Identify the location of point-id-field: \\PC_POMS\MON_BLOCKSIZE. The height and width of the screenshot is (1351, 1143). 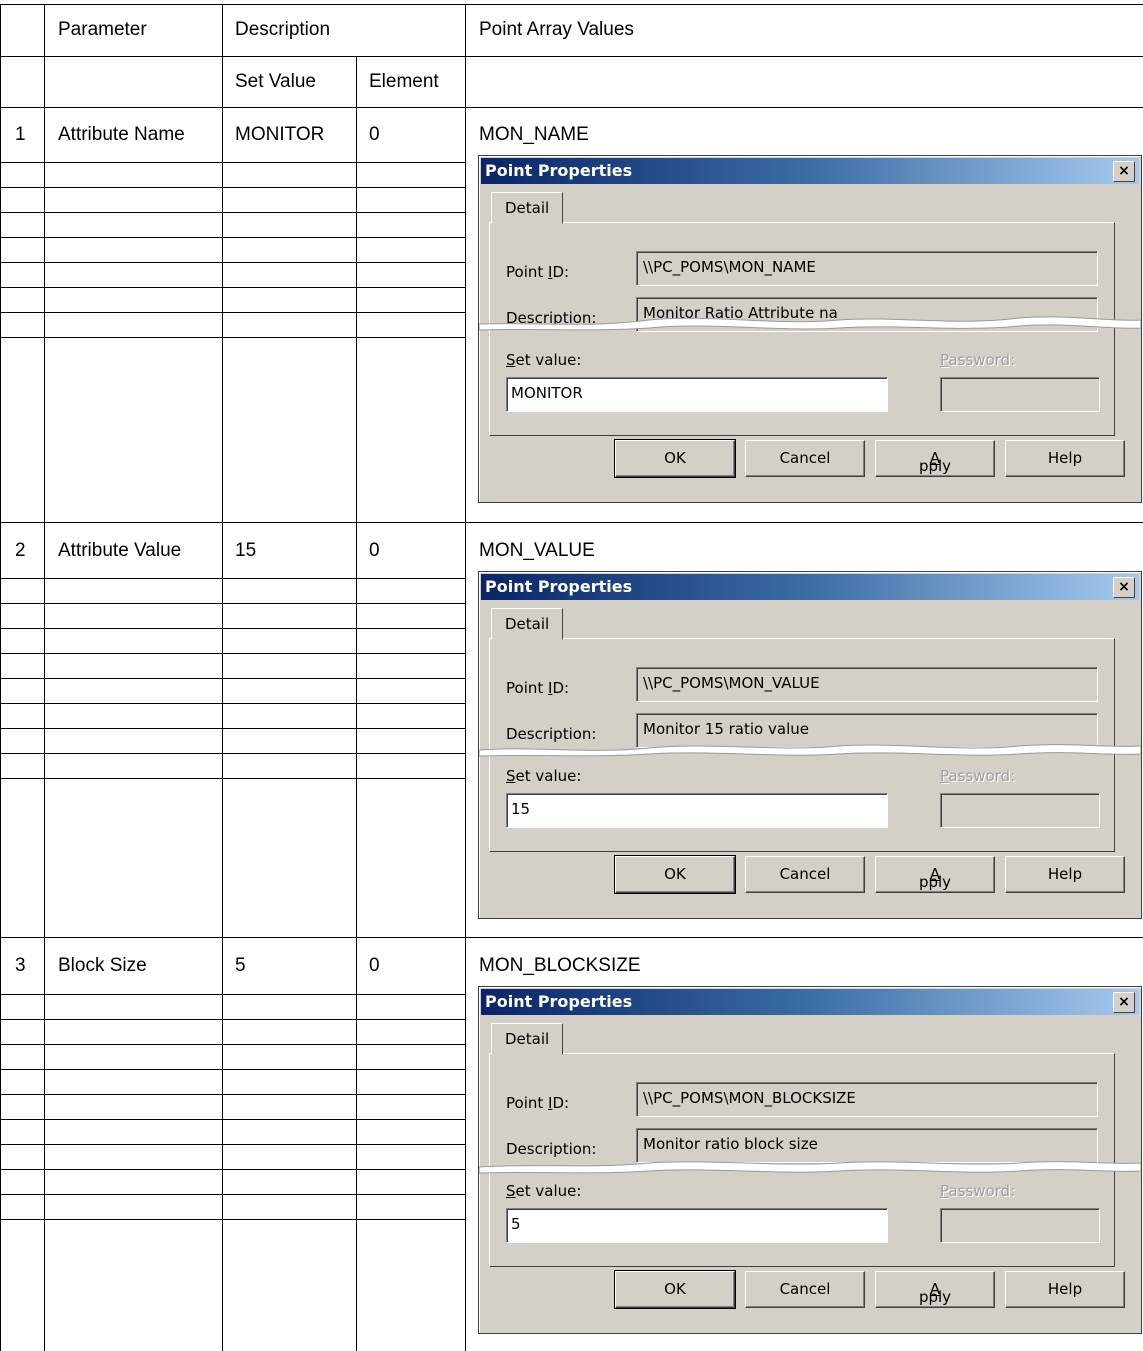
(867, 1099).